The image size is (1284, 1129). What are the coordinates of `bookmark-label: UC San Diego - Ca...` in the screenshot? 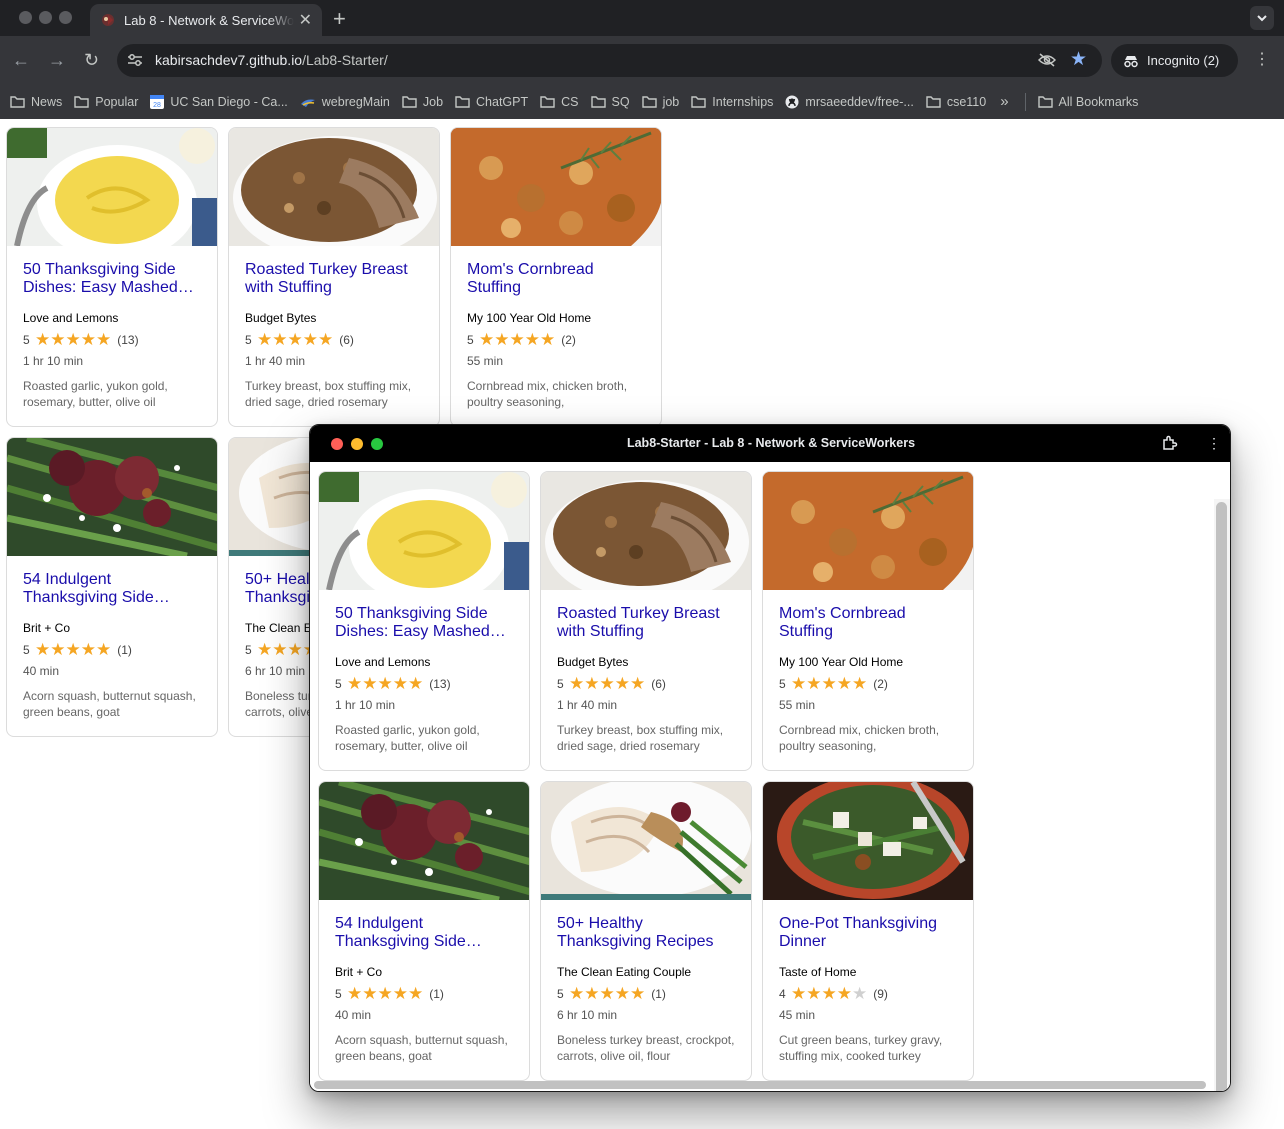 It's located at (229, 101).